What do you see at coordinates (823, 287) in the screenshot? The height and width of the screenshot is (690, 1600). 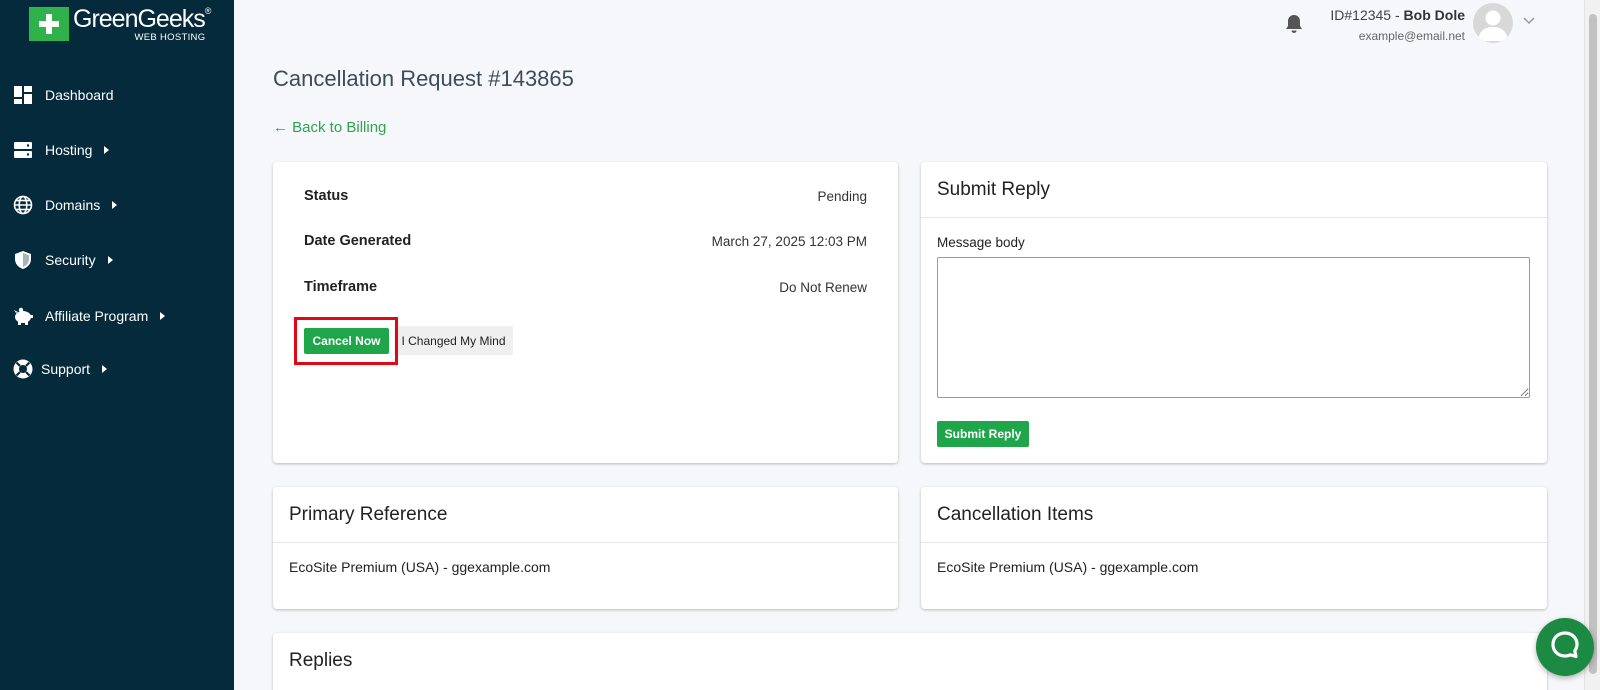 I see `timeframe-value: Do Not Renew` at bounding box center [823, 287].